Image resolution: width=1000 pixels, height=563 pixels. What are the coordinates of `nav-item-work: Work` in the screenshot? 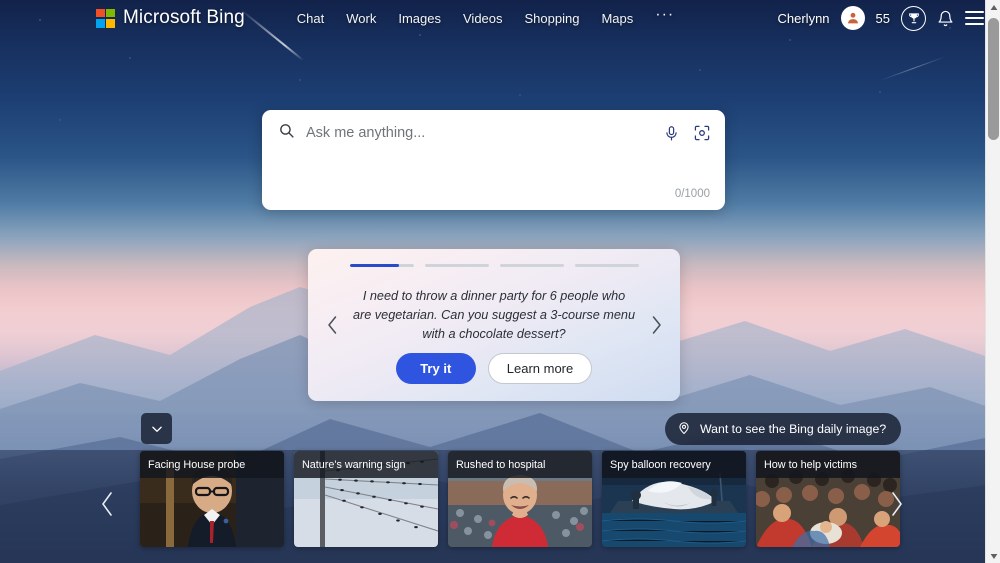 It's located at (361, 18).